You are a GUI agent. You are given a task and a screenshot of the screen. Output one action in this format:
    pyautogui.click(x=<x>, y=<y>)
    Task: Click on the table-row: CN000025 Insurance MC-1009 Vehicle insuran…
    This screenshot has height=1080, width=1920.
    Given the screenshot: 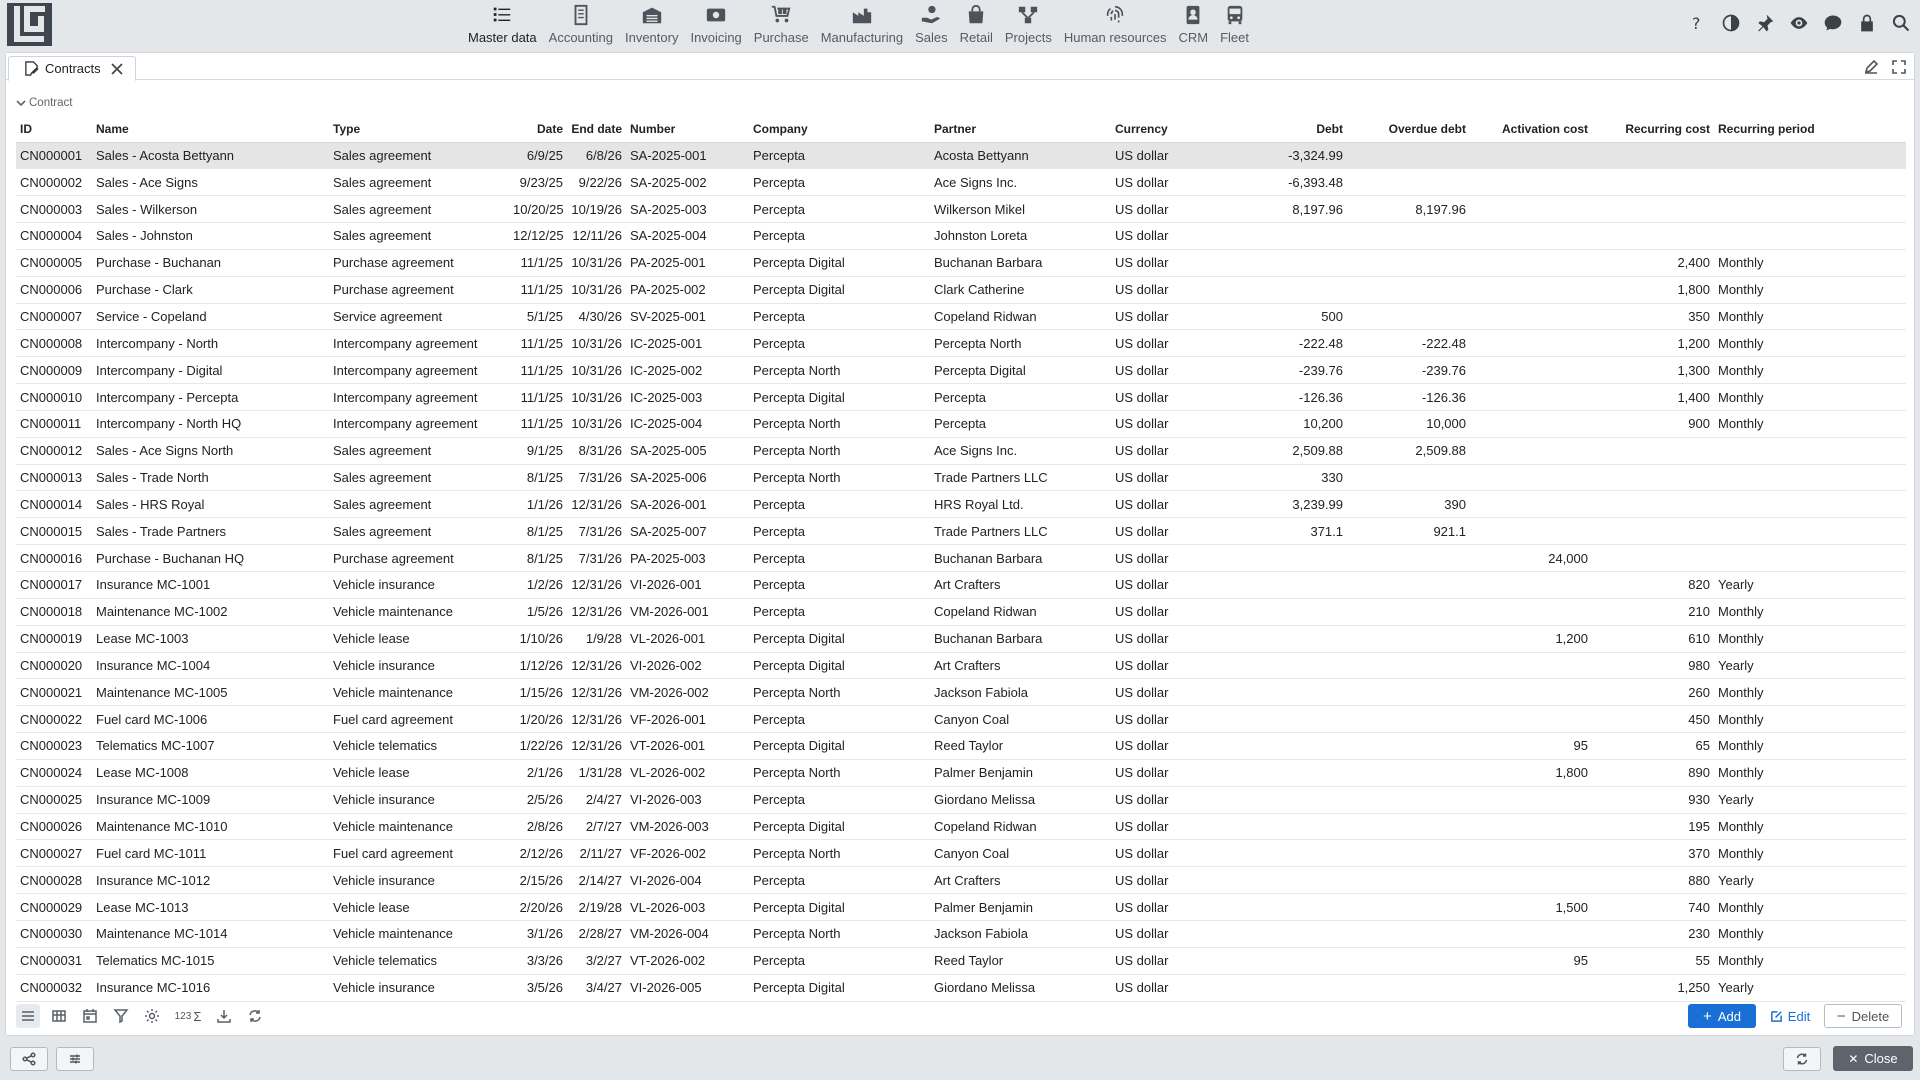 What is the action you would take?
    pyautogui.click(x=961, y=800)
    